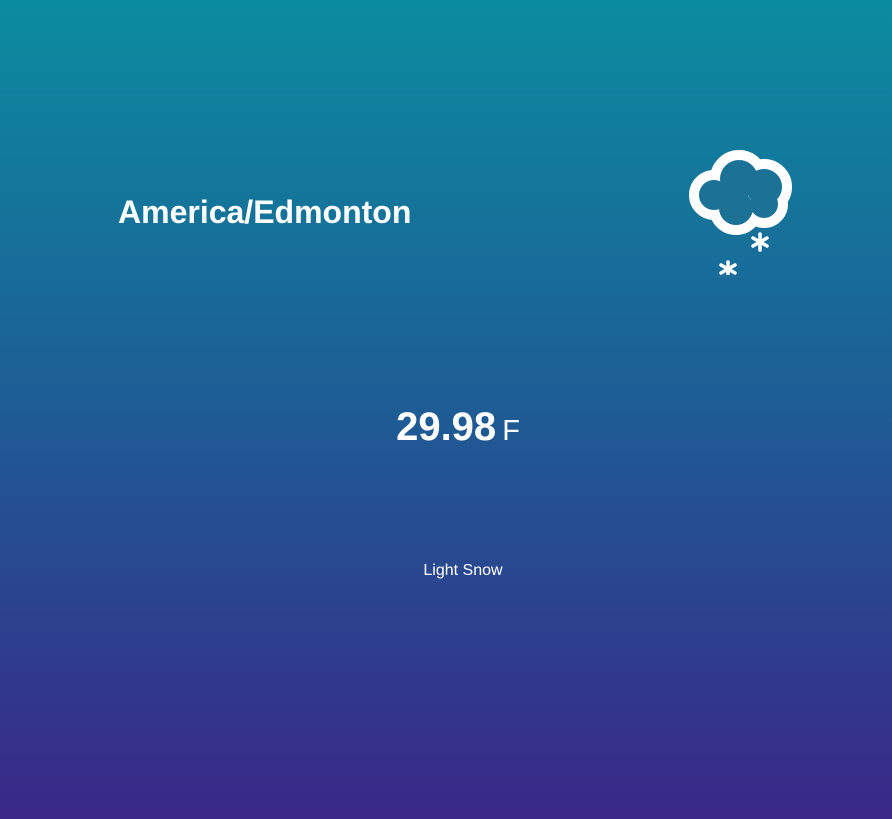  What do you see at coordinates (265, 212) in the screenshot?
I see `location-title: America/Edmonton` at bounding box center [265, 212].